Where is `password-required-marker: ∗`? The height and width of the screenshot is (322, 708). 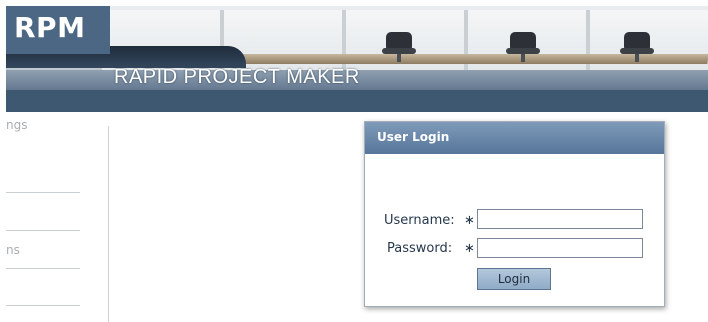
password-required-marker: ∗ is located at coordinates (469, 248).